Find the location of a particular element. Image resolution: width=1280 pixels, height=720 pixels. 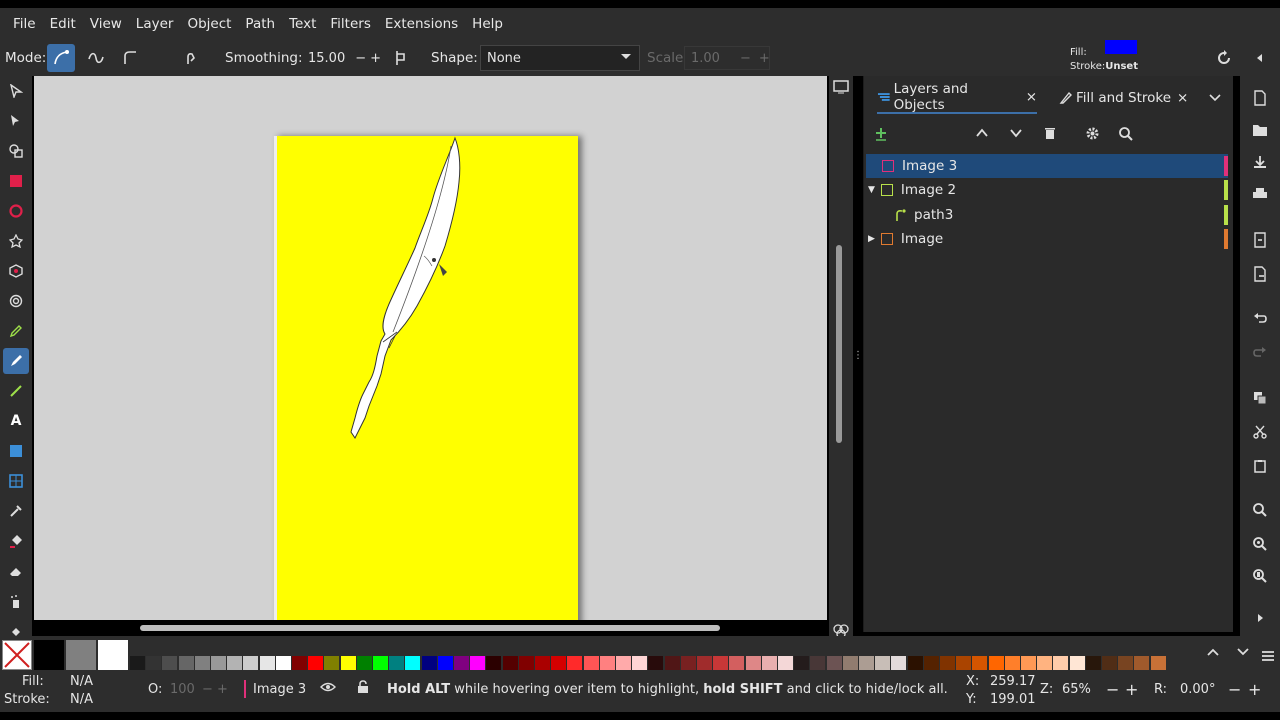

no-paint-swatch is located at coordinates (17, 655).